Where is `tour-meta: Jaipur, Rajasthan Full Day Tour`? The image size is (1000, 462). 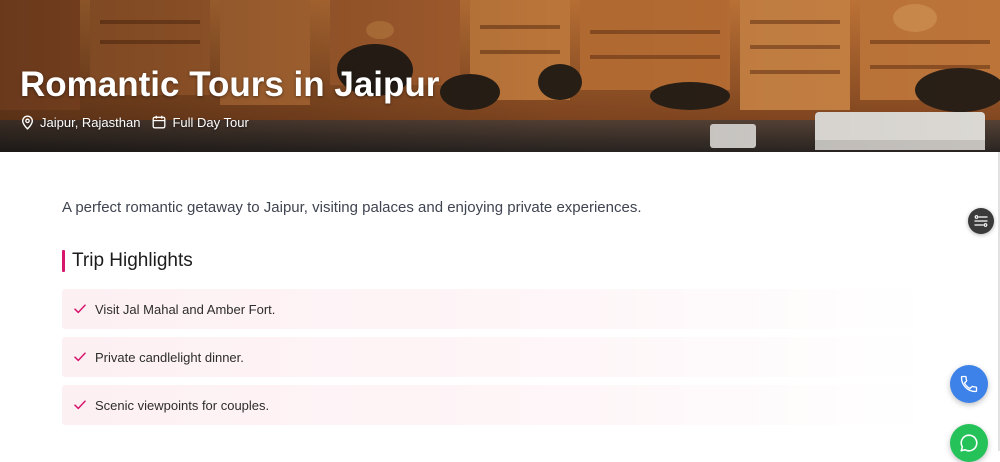
tour-meta: Jaipur, Rajasthan Full Day Tour is located at coordinates (141, 122).